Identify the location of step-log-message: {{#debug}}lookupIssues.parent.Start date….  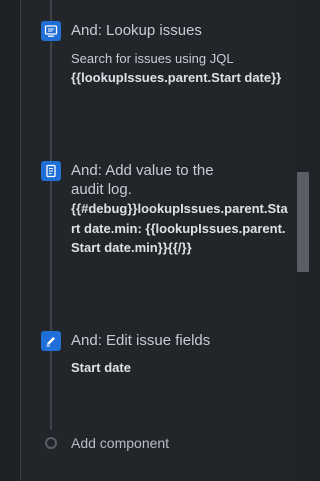
(179, 228).